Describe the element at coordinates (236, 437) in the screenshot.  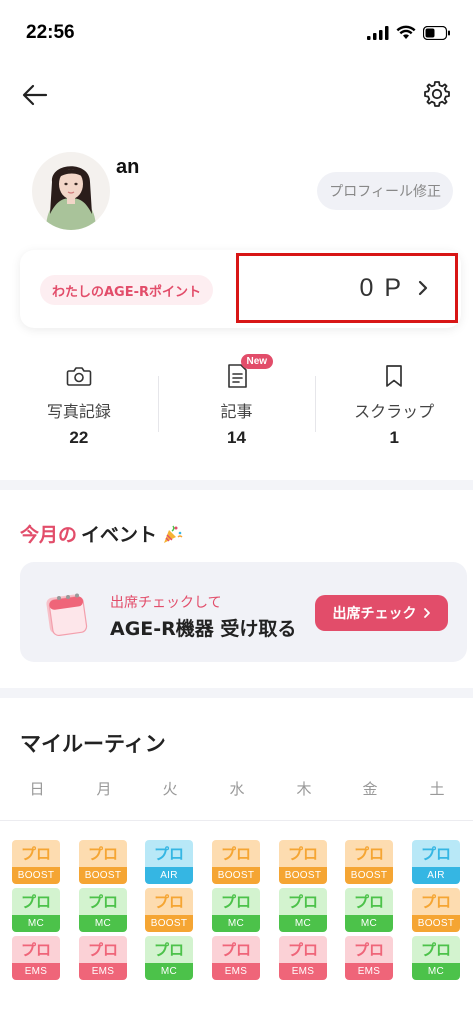
I see `stat-count: 14` at that location.